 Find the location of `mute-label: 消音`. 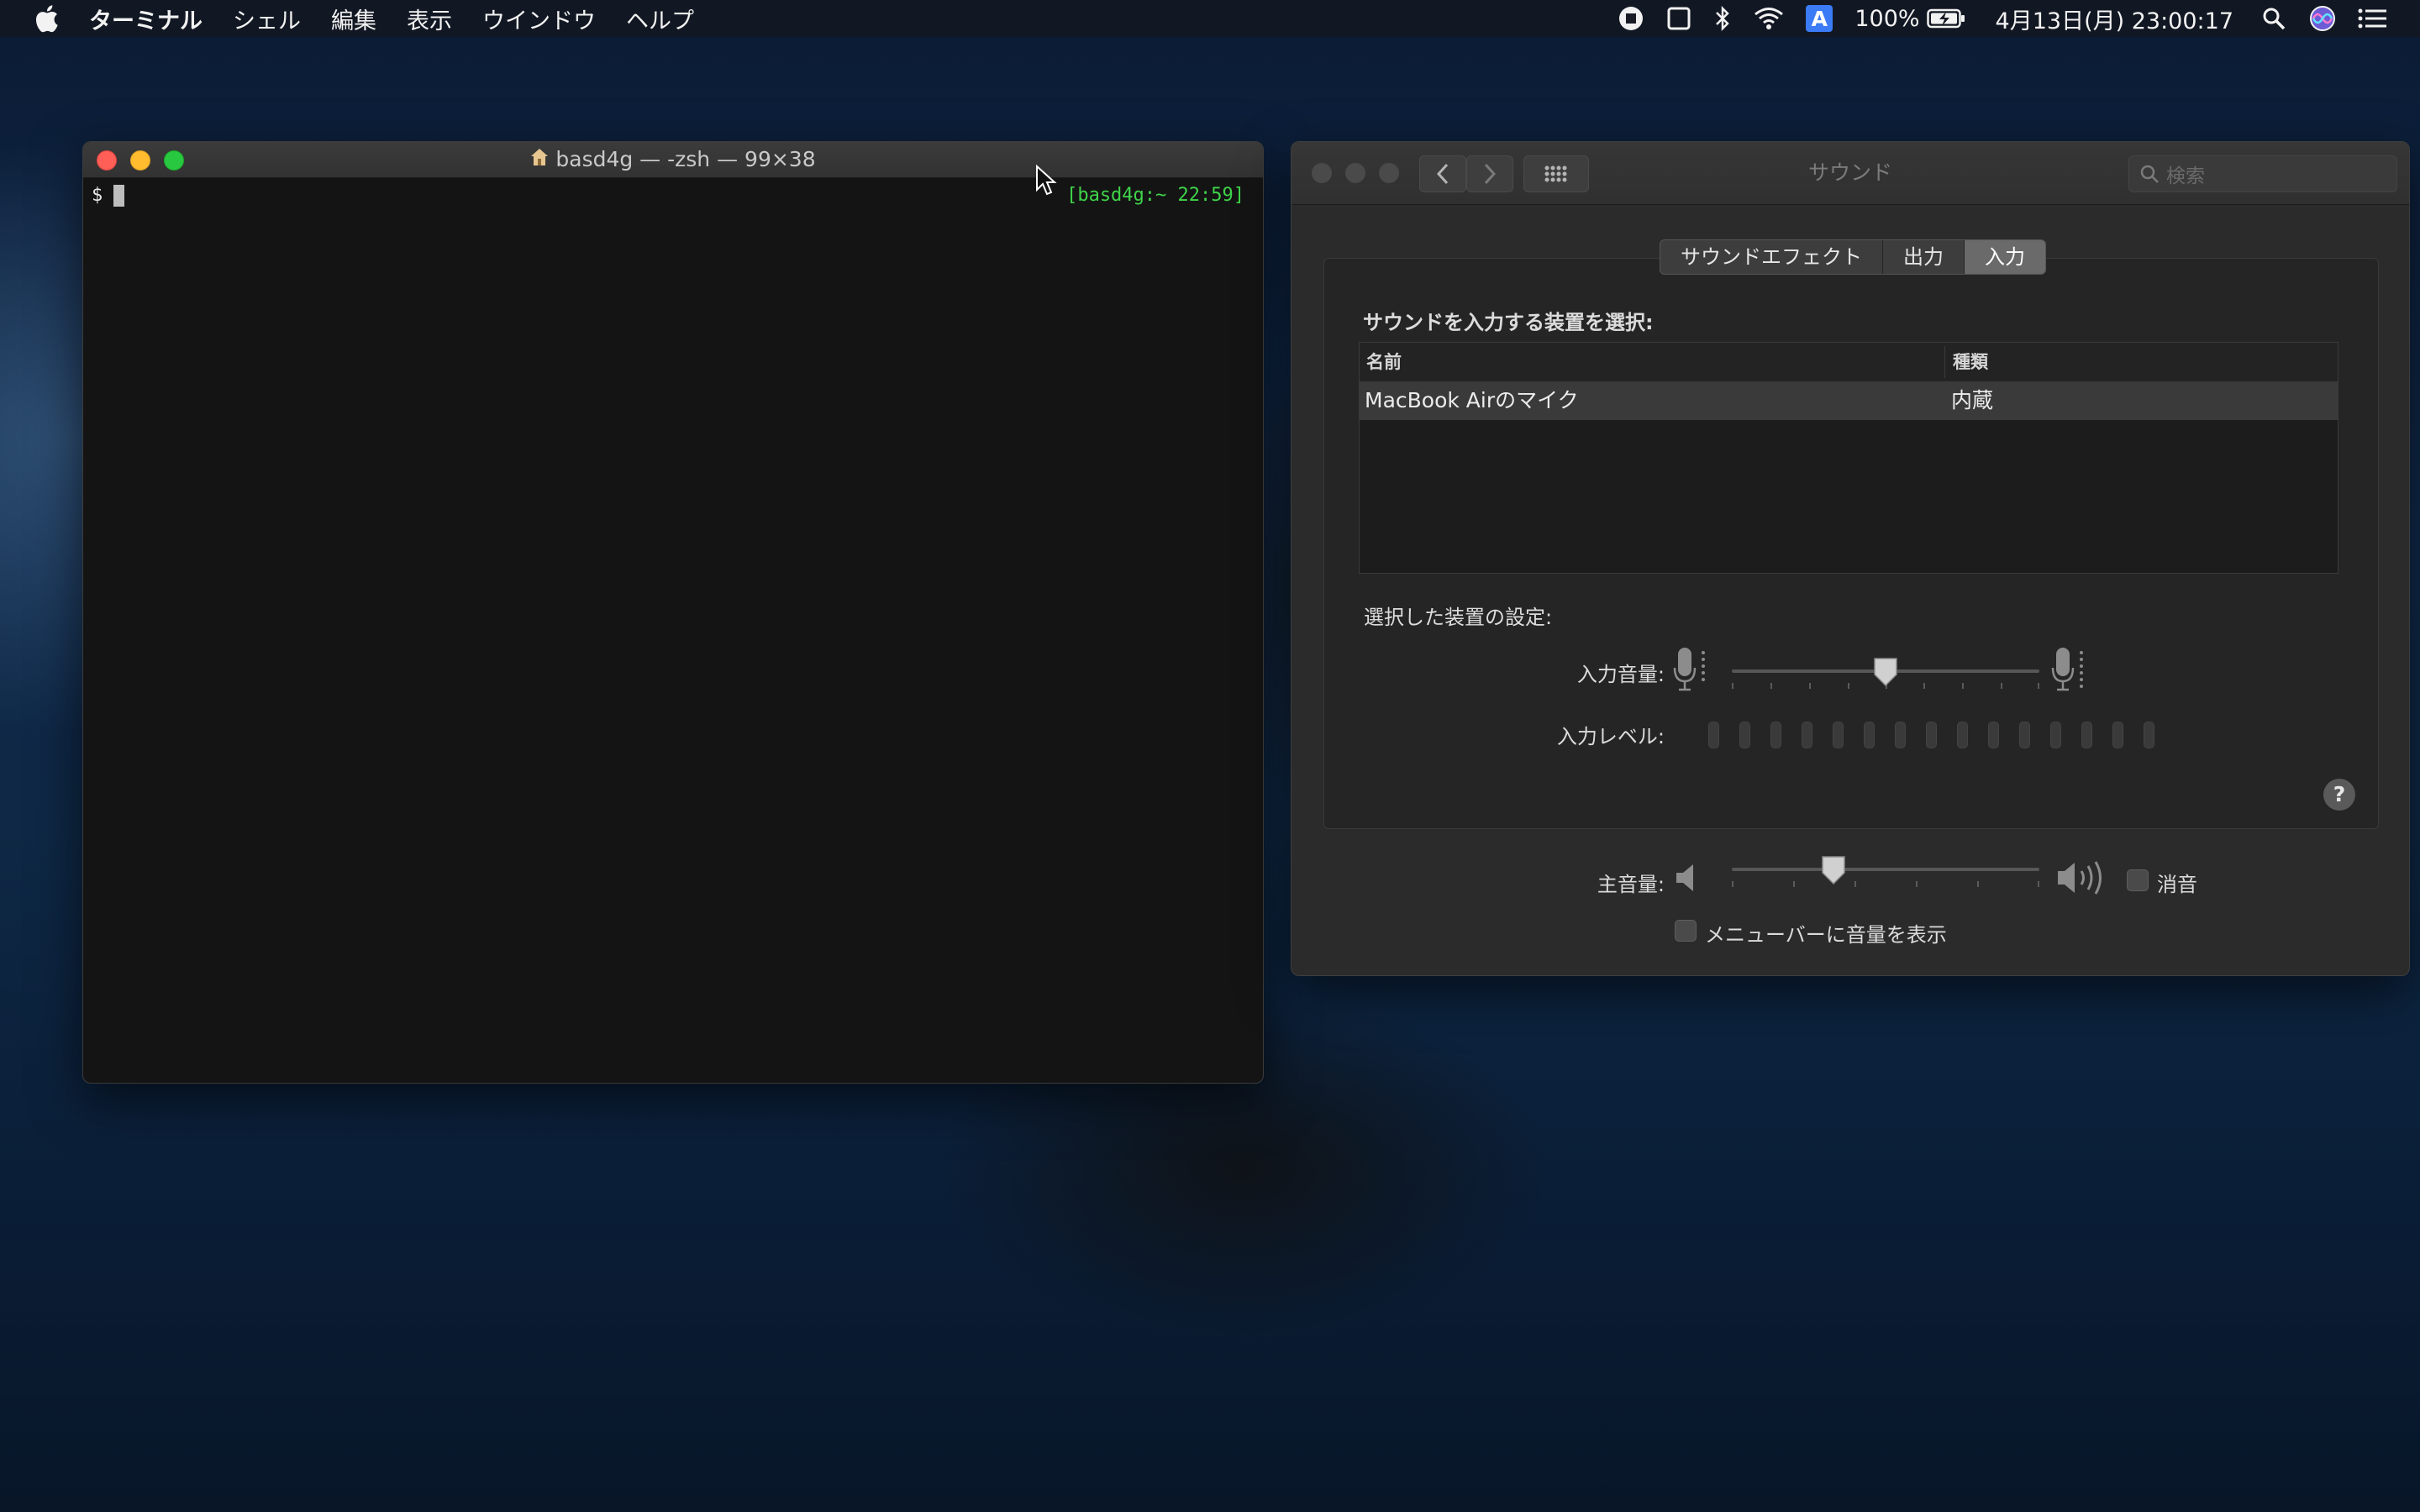

mute-label: 消音 is located at coordinates (2177, 884).